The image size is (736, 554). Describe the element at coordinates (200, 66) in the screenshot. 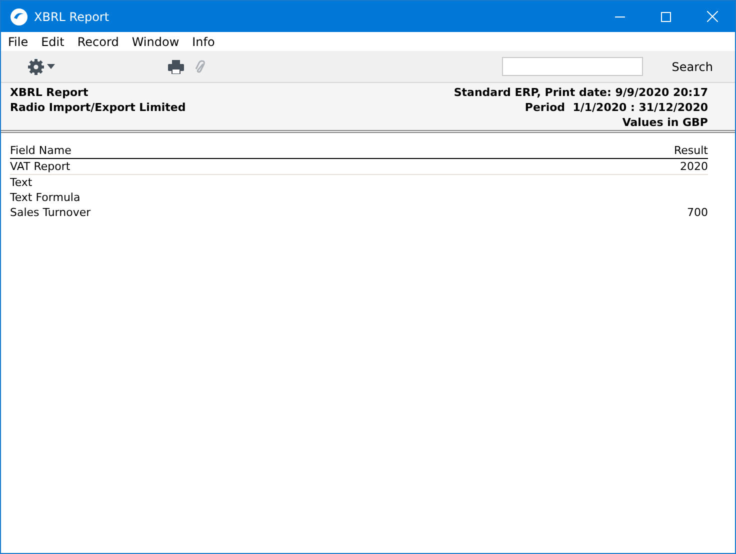

I see `paperclip-icon` at that location.